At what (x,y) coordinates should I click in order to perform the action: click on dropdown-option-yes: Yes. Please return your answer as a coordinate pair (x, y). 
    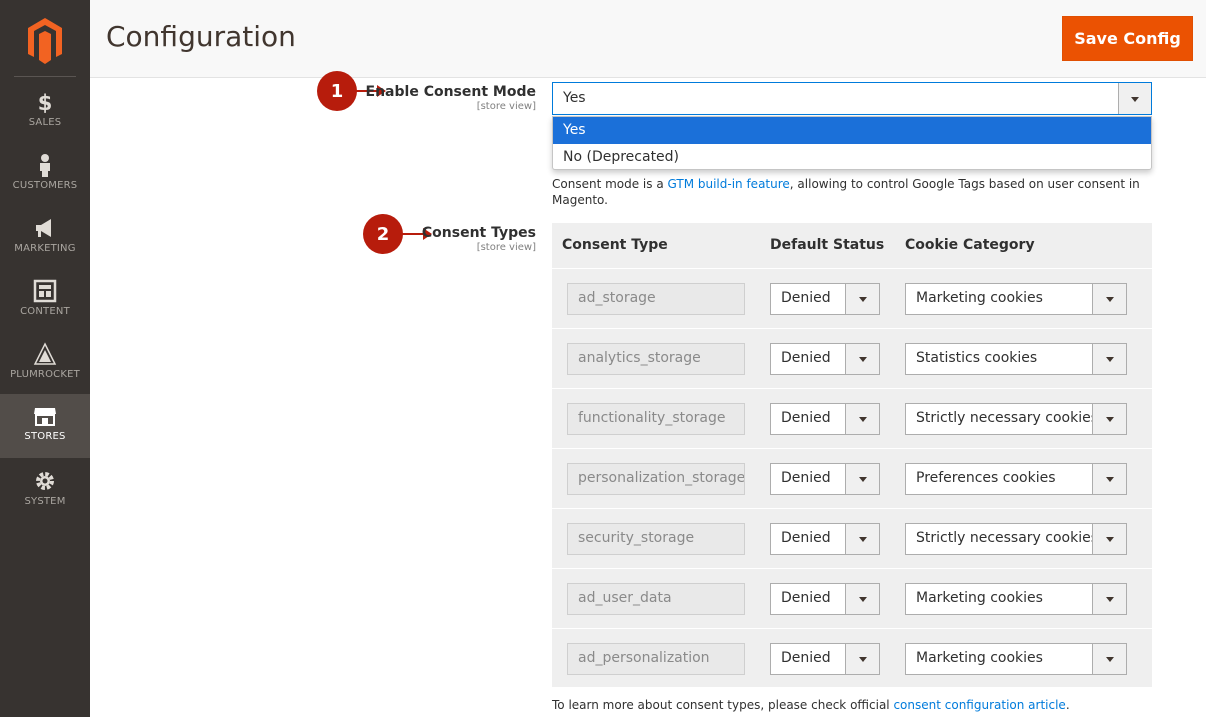
    Looking at the image, I should click on (852, 130).